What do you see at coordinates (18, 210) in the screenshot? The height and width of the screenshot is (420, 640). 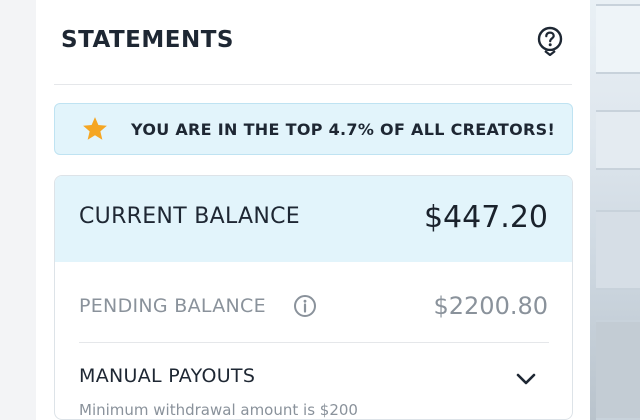 I see `page-background-left` at bounding box center [18, 210].